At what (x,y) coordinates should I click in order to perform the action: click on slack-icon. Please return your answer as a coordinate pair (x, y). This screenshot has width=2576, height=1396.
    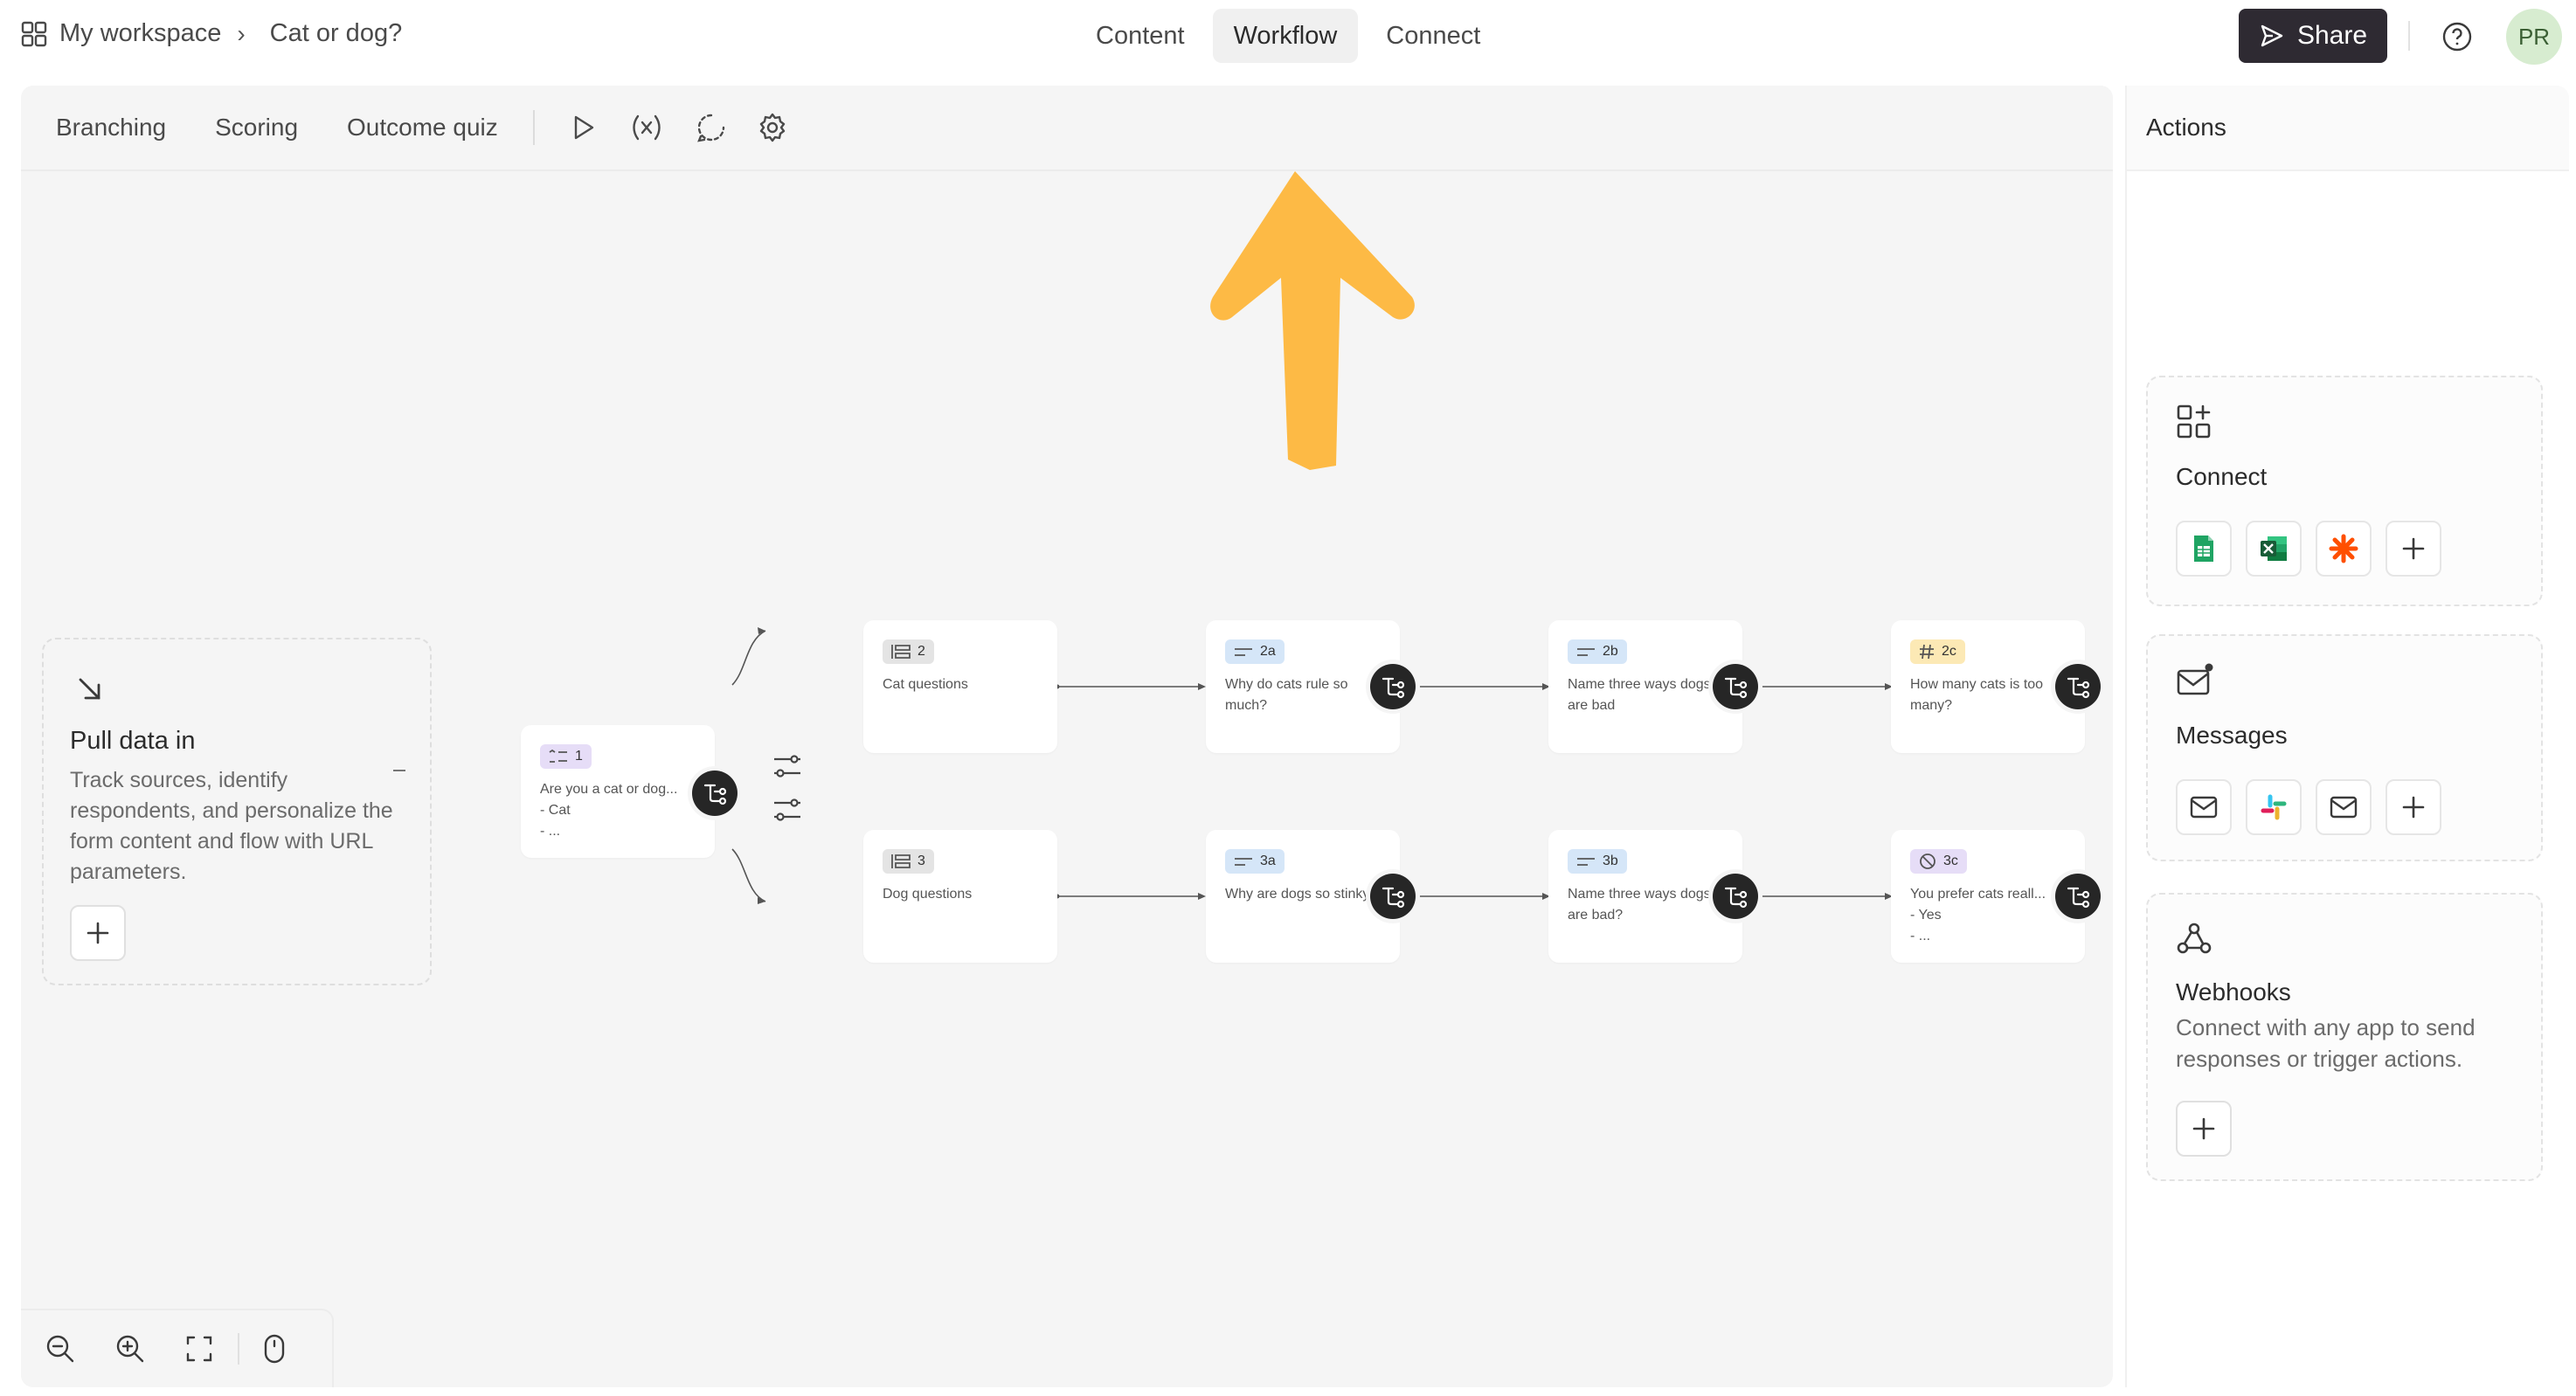
    Looking at the image, I should click on (2274, 807).